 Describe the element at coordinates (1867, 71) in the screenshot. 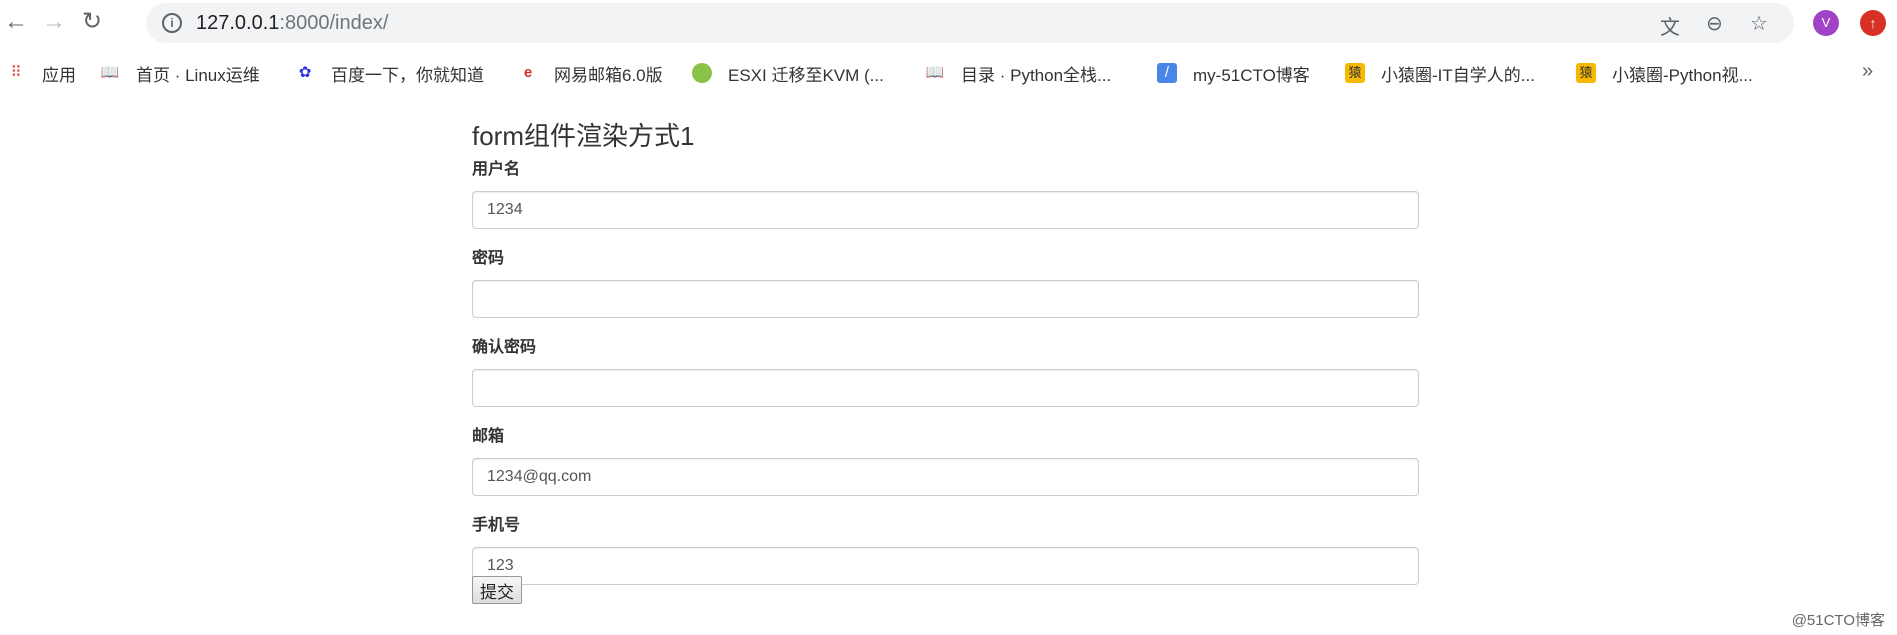

I see `more-bookmarks-icon: »` at that location.